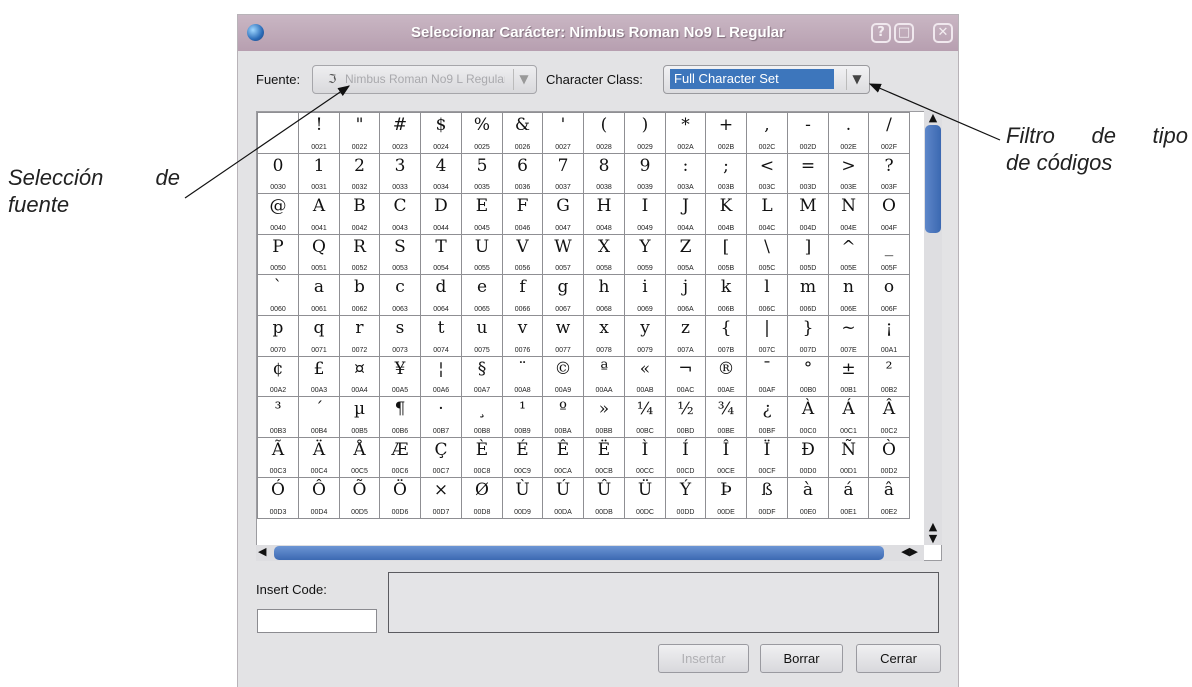 Image resolution: width=1192 pixels, height=687 pixels. What do you see at coordinates (400, 336) in the screenshot?
I see `character-cell: s 0073` at bounding box center [400, 336].